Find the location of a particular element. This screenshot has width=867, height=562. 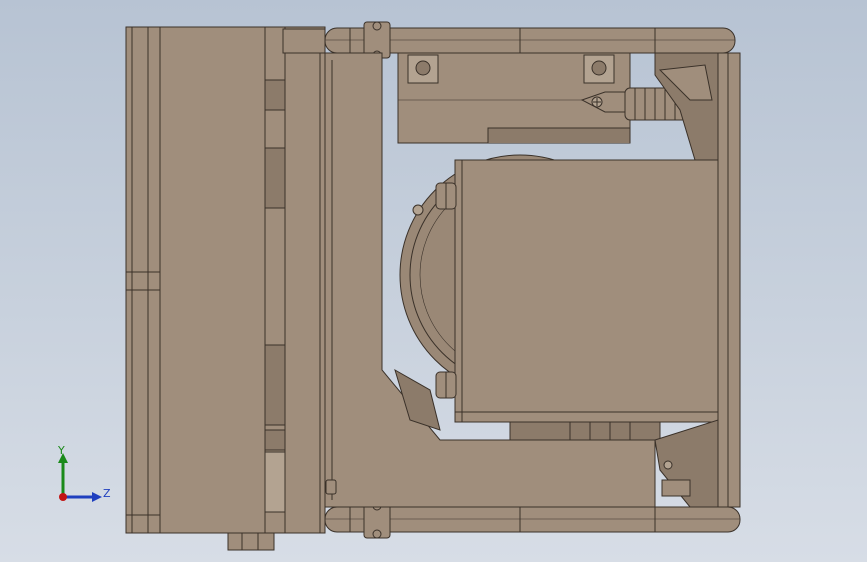

z-axis-label: Z is located at coordinates (107, 493).